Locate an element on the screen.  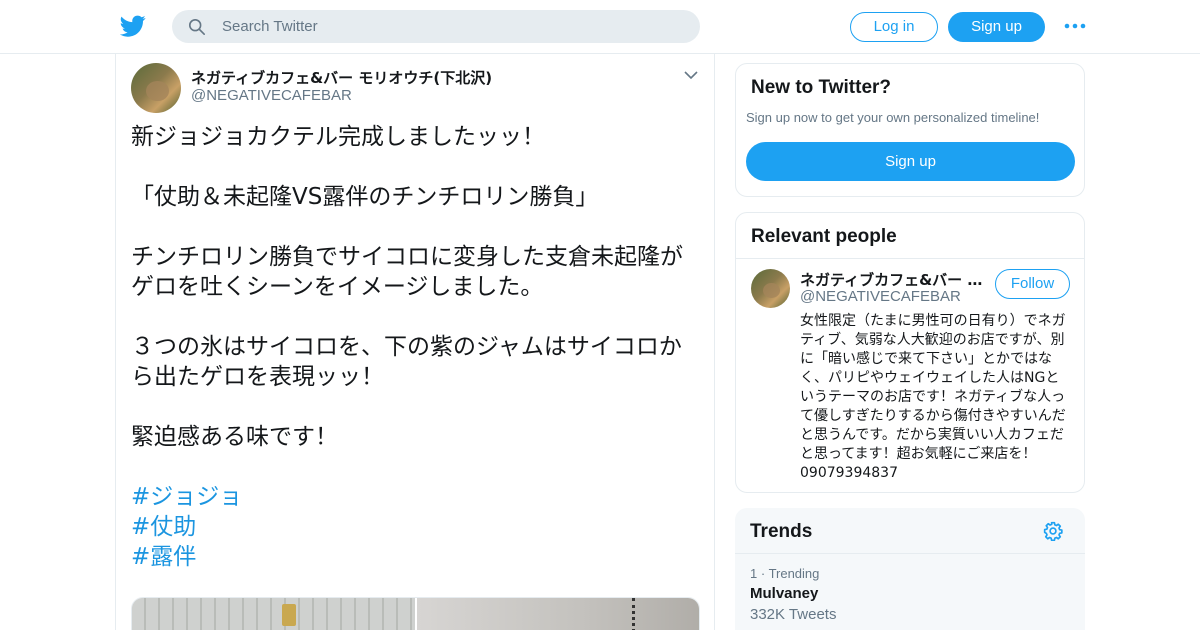
search-input is located at coordinates (452, 26).